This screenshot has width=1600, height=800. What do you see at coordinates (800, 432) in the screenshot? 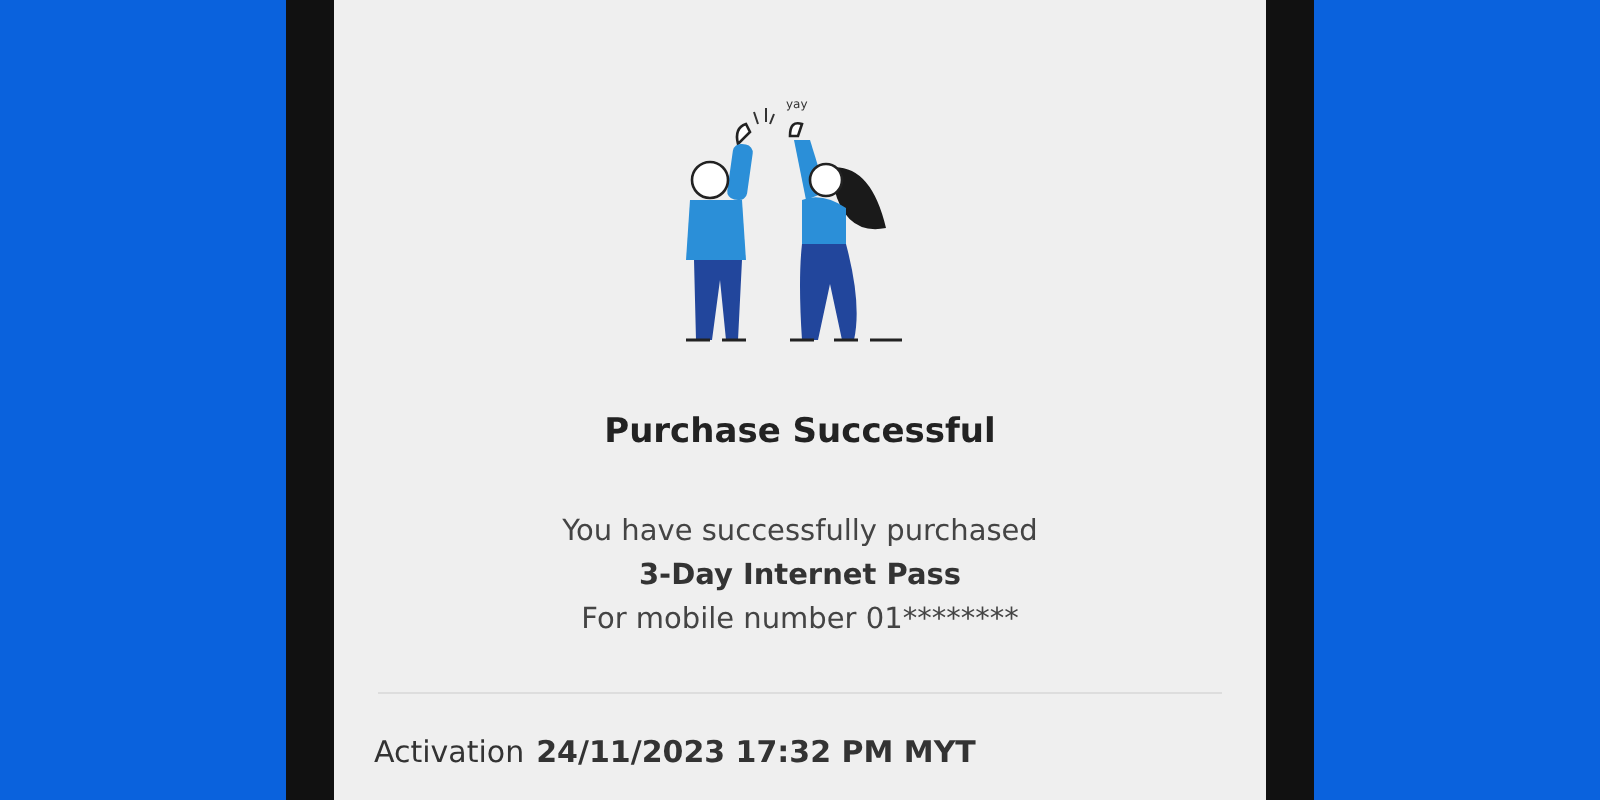
I see `success-title: Purchase Successful` at bounding box center [800, 432].